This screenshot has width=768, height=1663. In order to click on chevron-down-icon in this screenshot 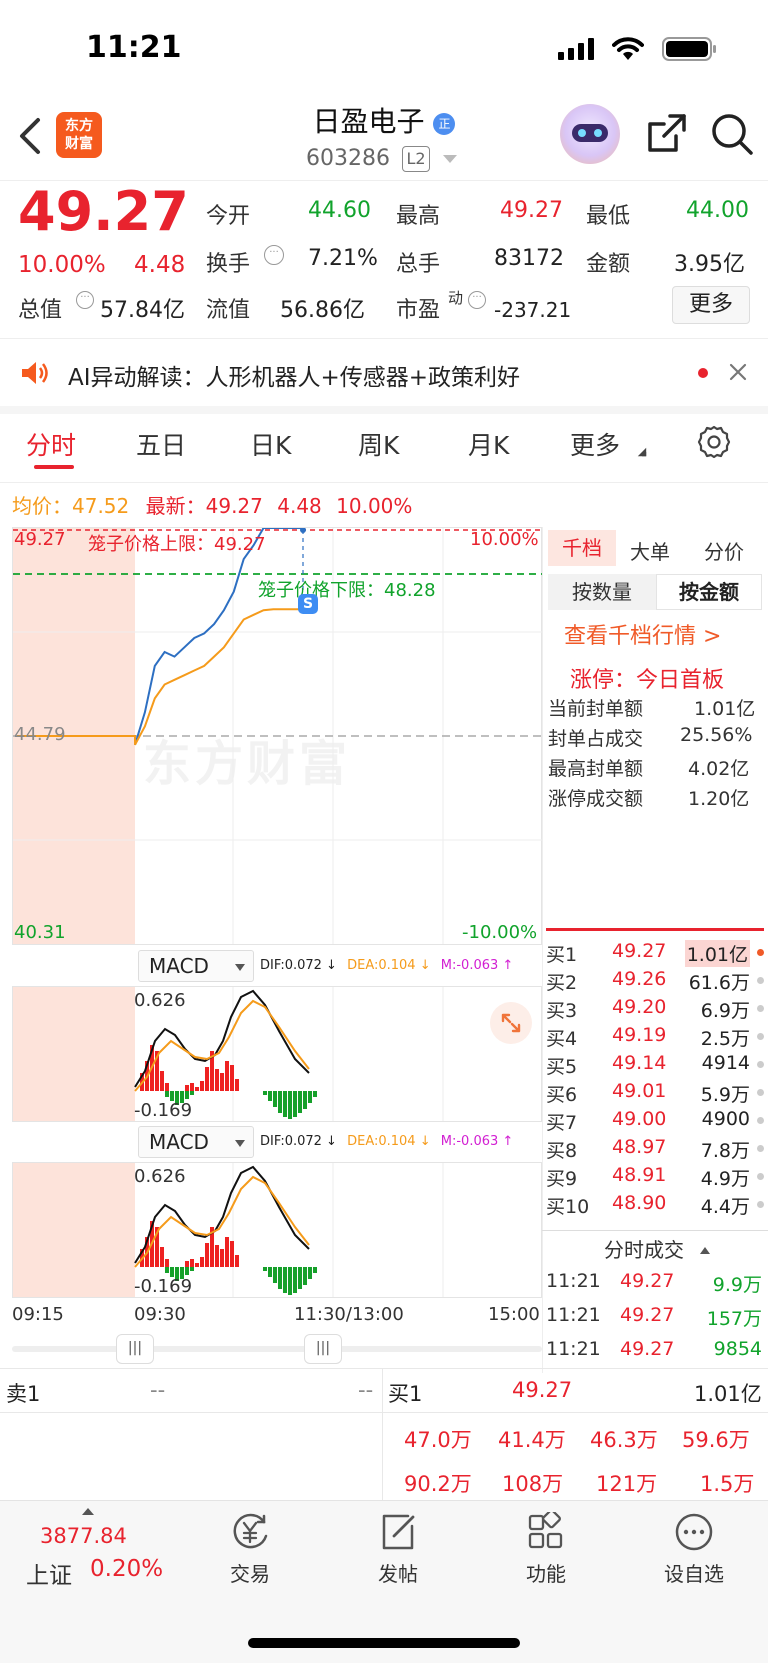, I will do `click(450, 159)`.